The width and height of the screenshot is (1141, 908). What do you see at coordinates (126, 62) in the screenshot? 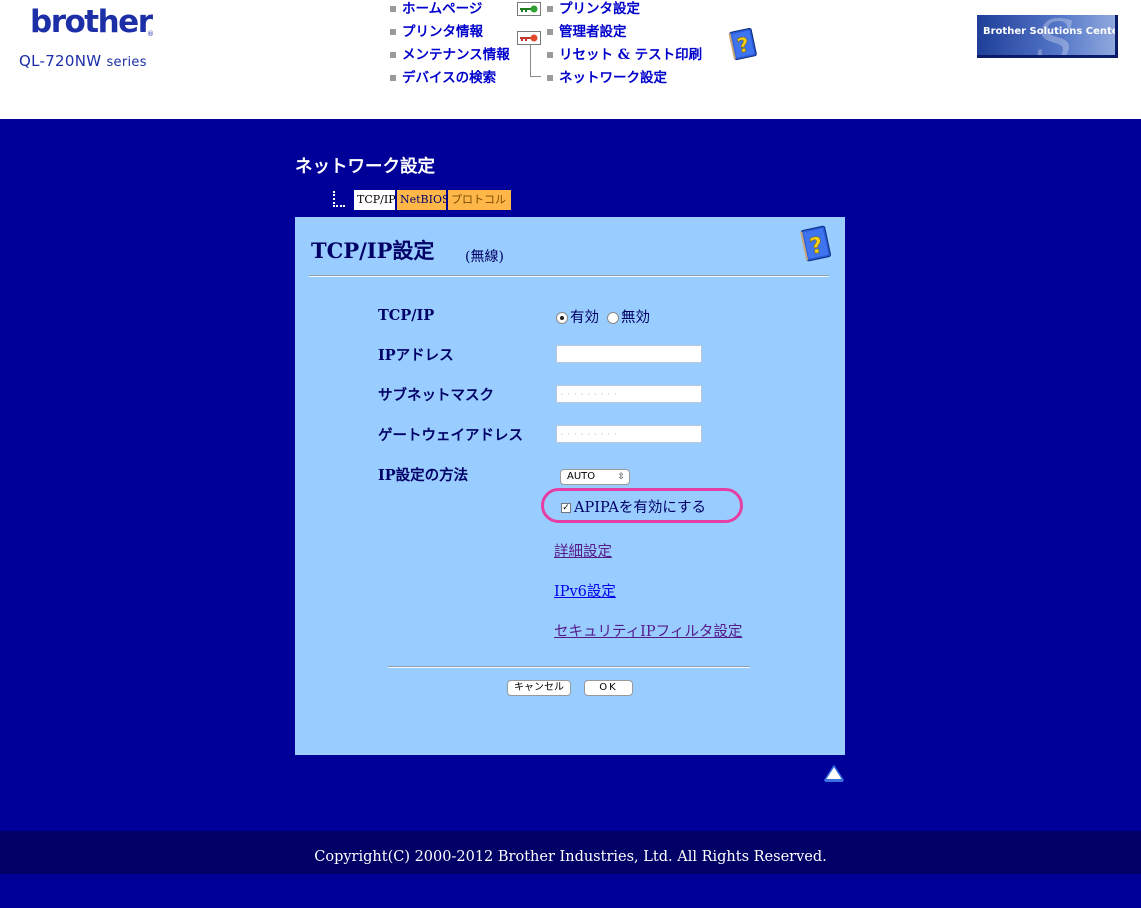
I see `model-series: series` at bounding box center [126, 62].